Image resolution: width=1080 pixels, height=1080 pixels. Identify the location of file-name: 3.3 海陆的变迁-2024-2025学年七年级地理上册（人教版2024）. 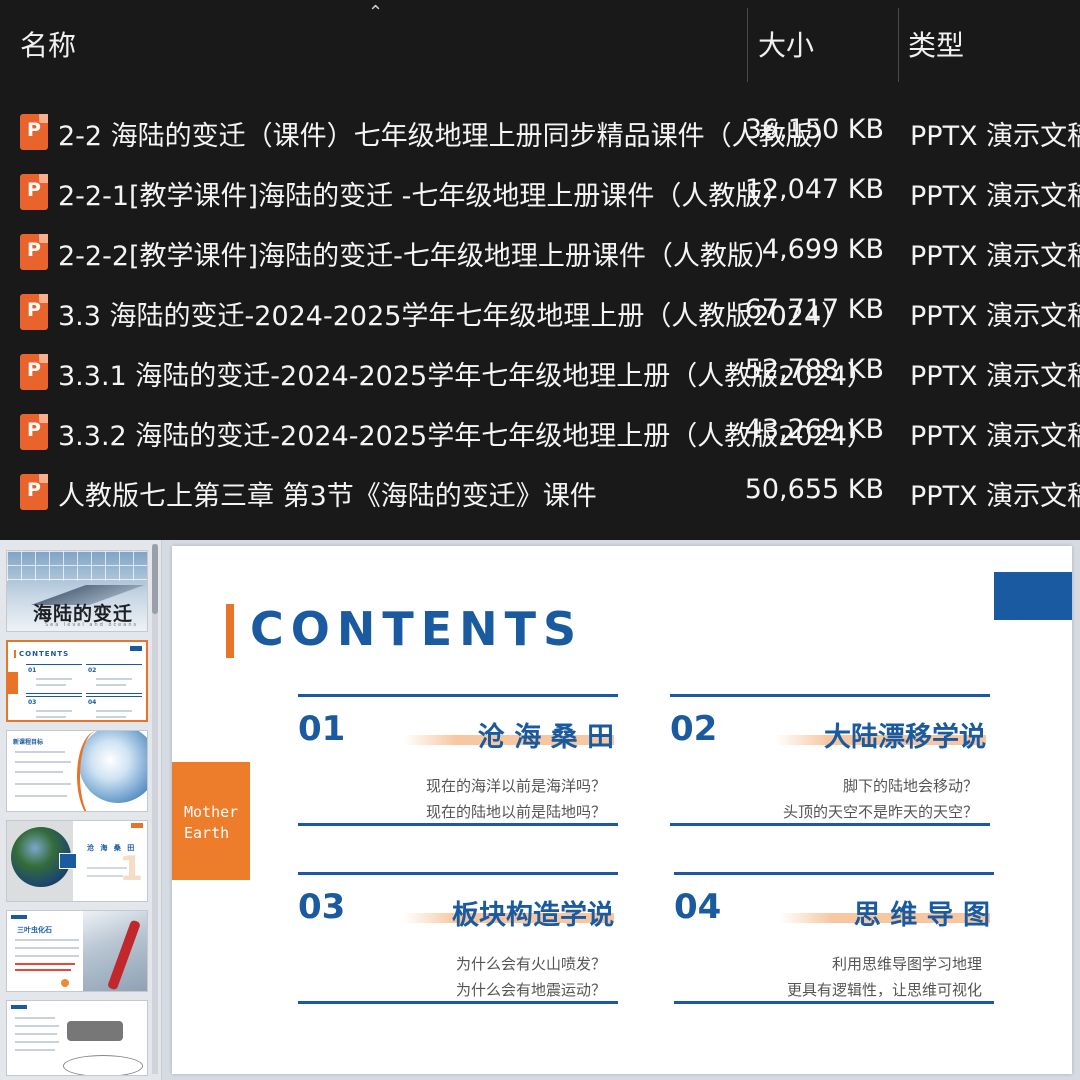
(453, 316).